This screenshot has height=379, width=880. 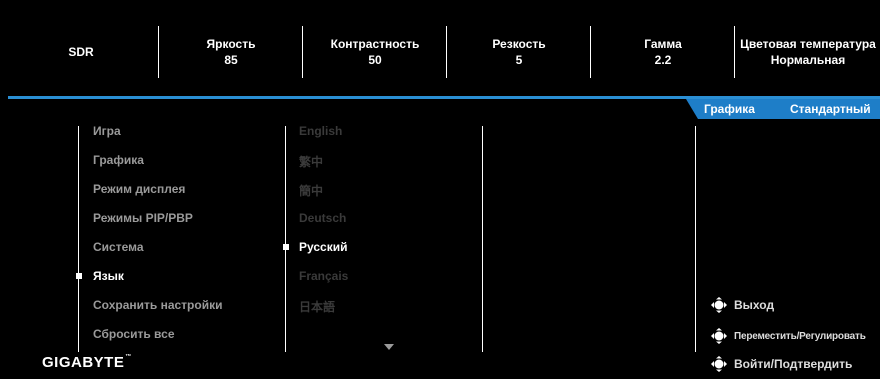 I want to click on hint-exit: Выход, so click(x=741, y=305).